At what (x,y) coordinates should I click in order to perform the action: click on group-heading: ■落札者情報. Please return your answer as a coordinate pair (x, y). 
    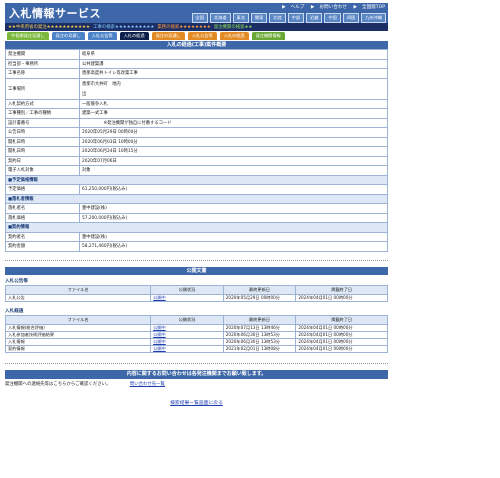
    Looking at the image, I should click on (196, 198).